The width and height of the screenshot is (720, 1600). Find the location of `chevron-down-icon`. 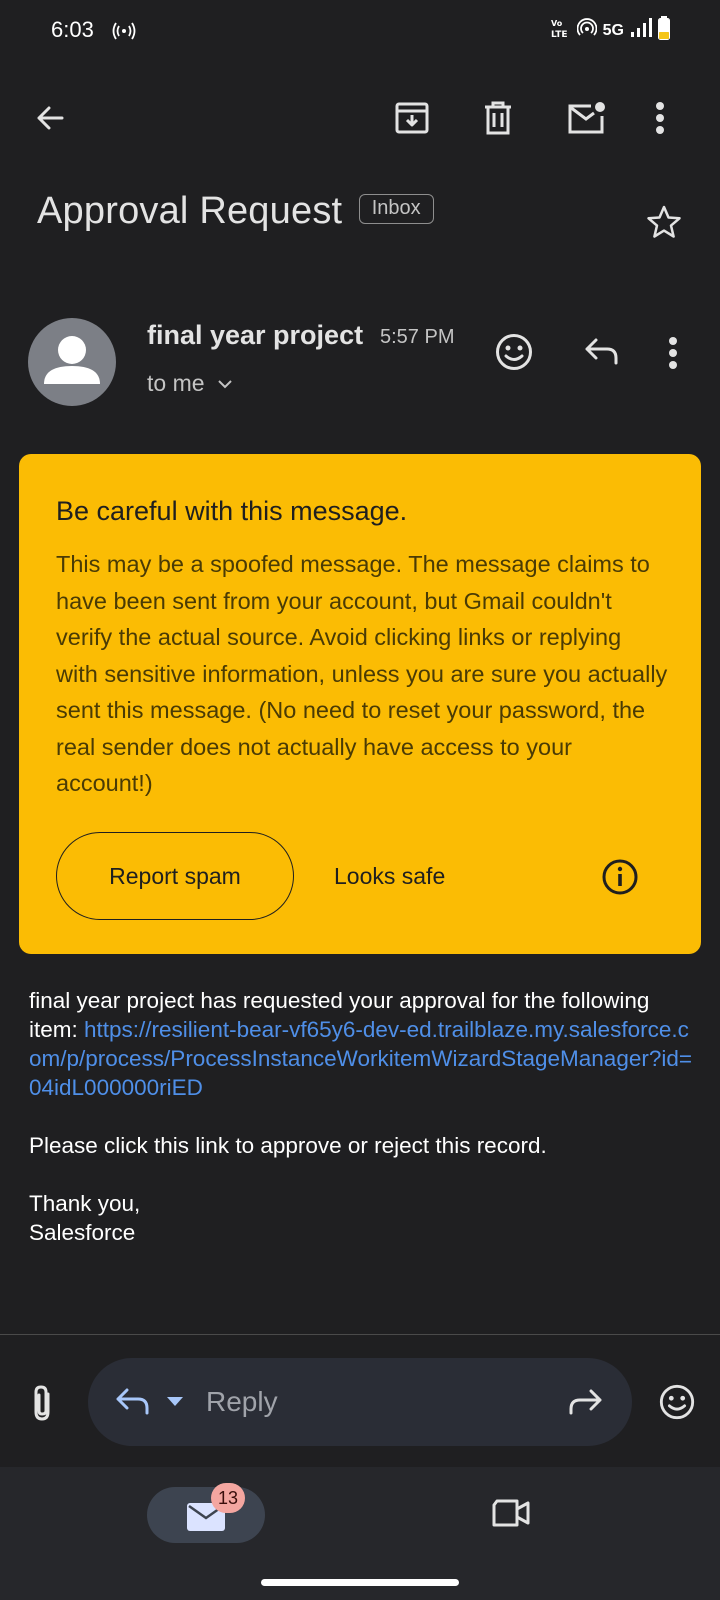

chevron-down-icon is located at coordinates (224, 383).